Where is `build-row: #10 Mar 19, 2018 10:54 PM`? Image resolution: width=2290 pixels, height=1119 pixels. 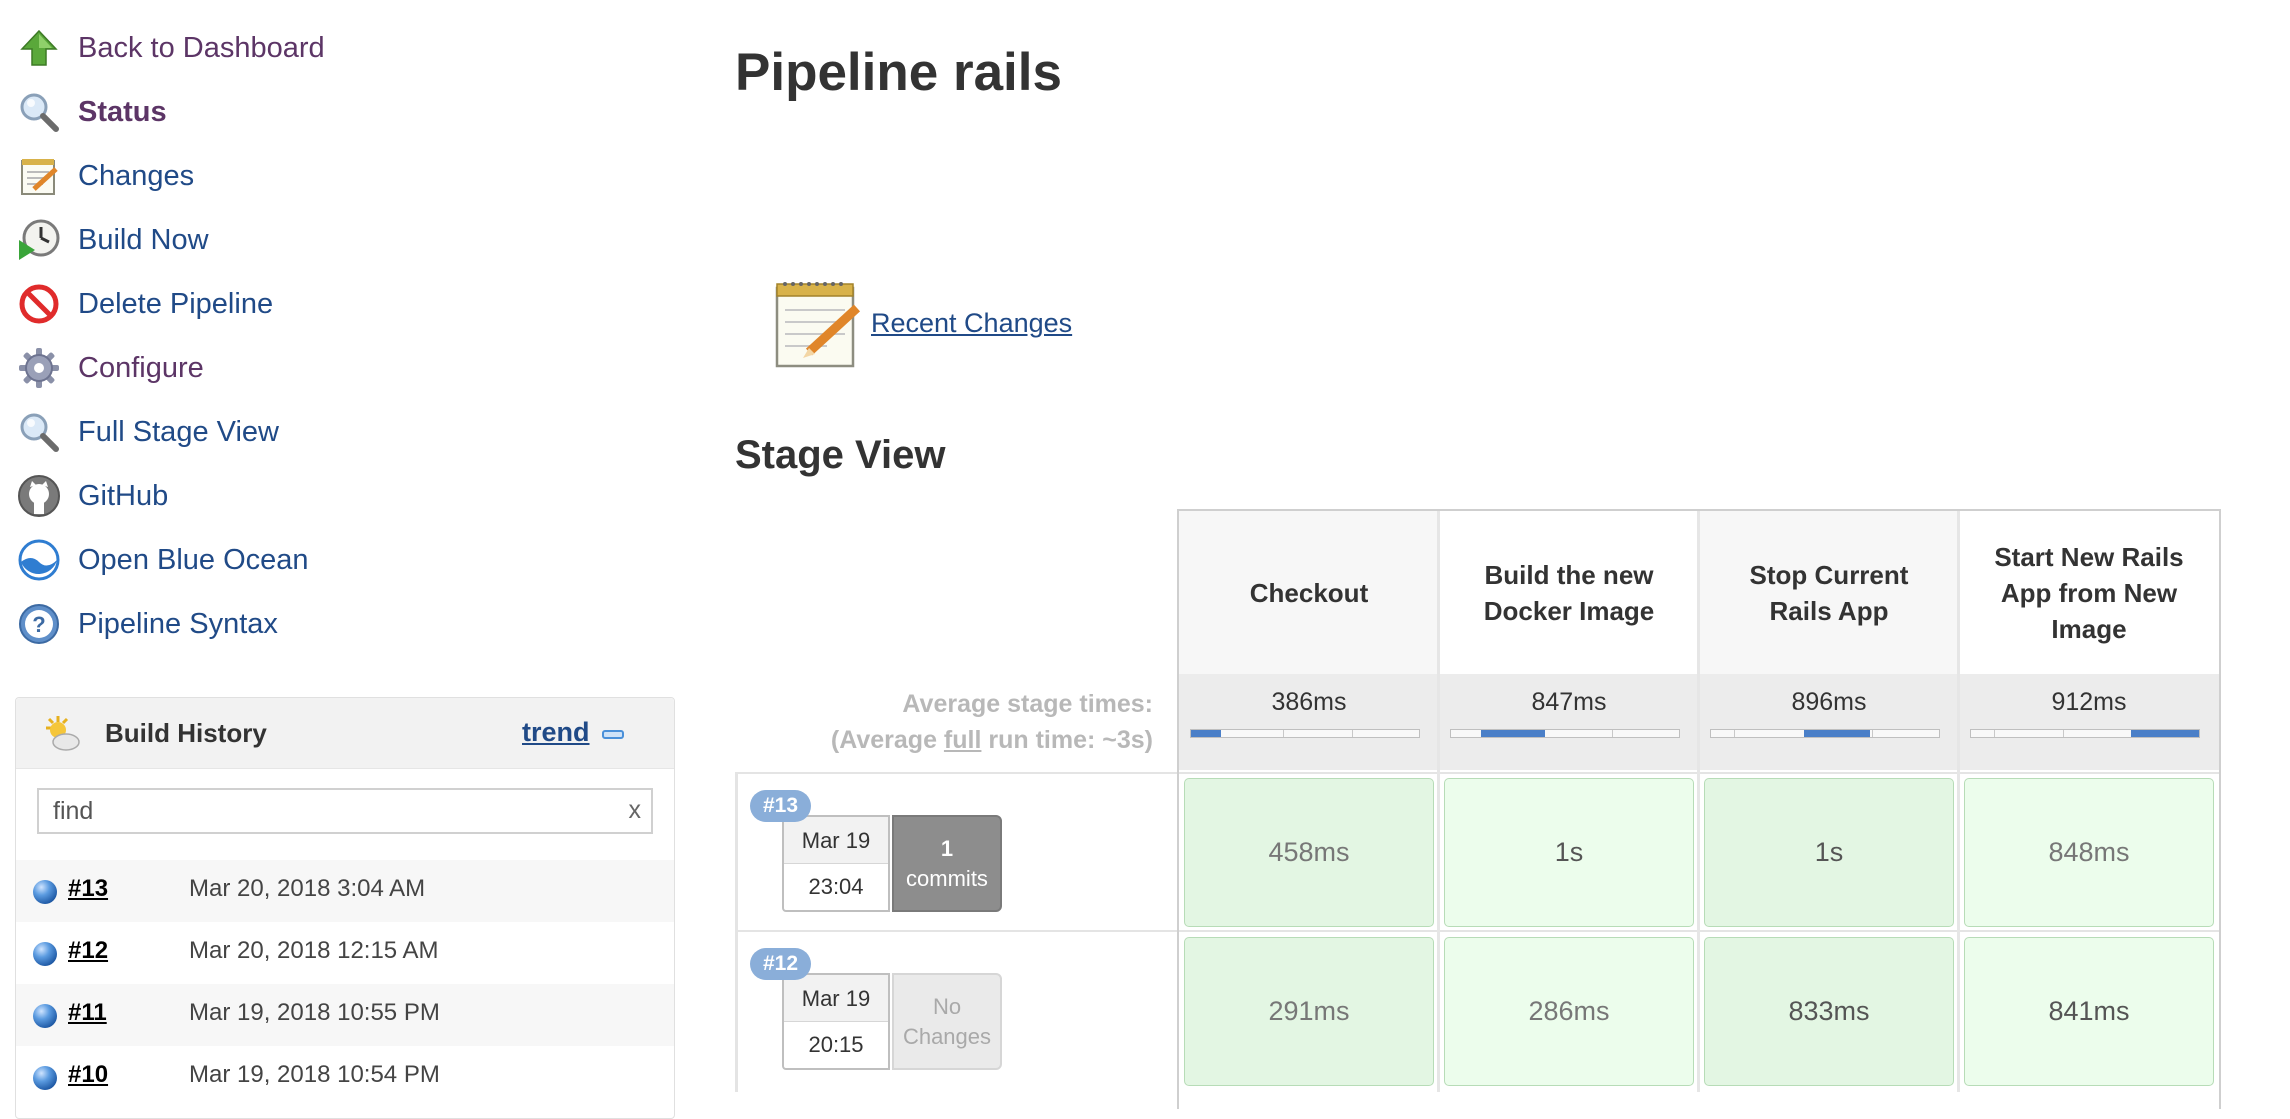 build-row: #10 Mar 19, 2018 10:54 PM is located at coordinates (345, 1077).